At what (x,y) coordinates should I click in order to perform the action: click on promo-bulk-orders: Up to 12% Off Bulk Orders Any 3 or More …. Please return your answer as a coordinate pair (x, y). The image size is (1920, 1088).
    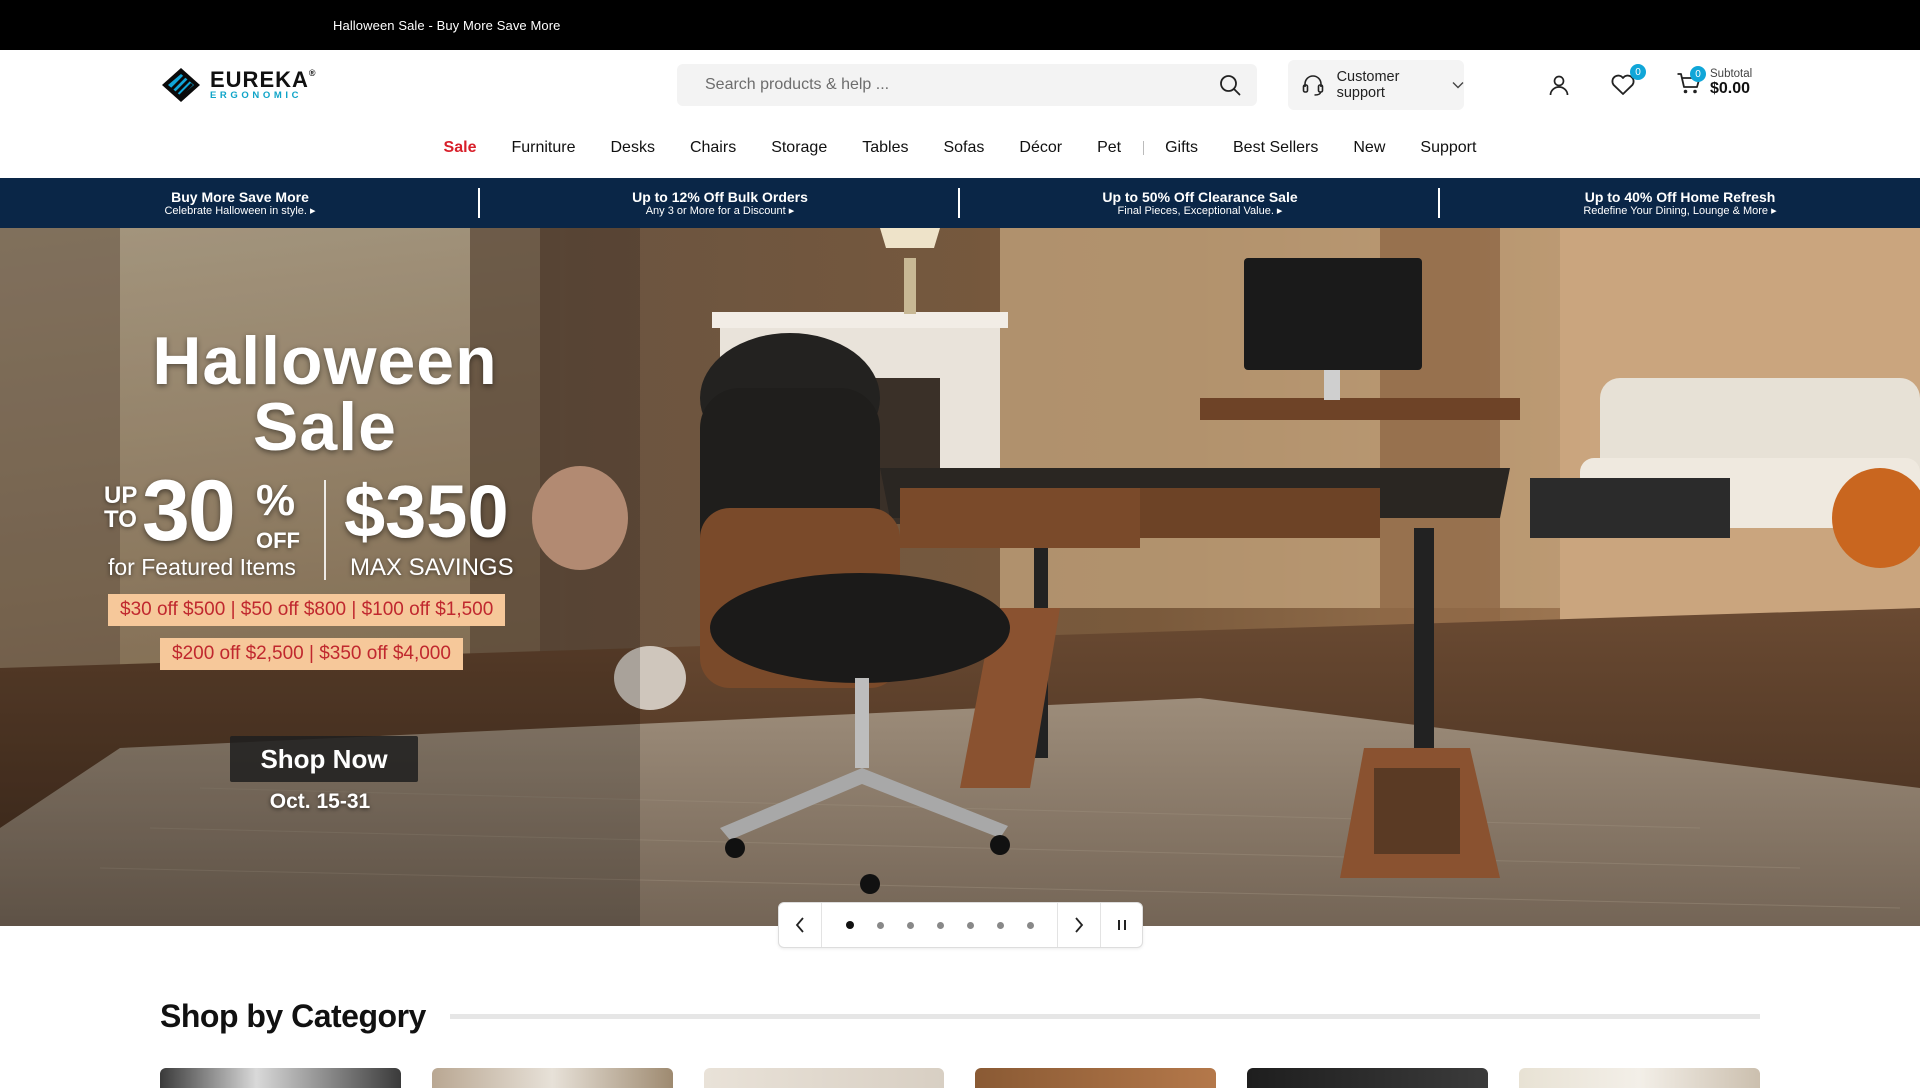
    Looking at the image, I should click on (720, 203).